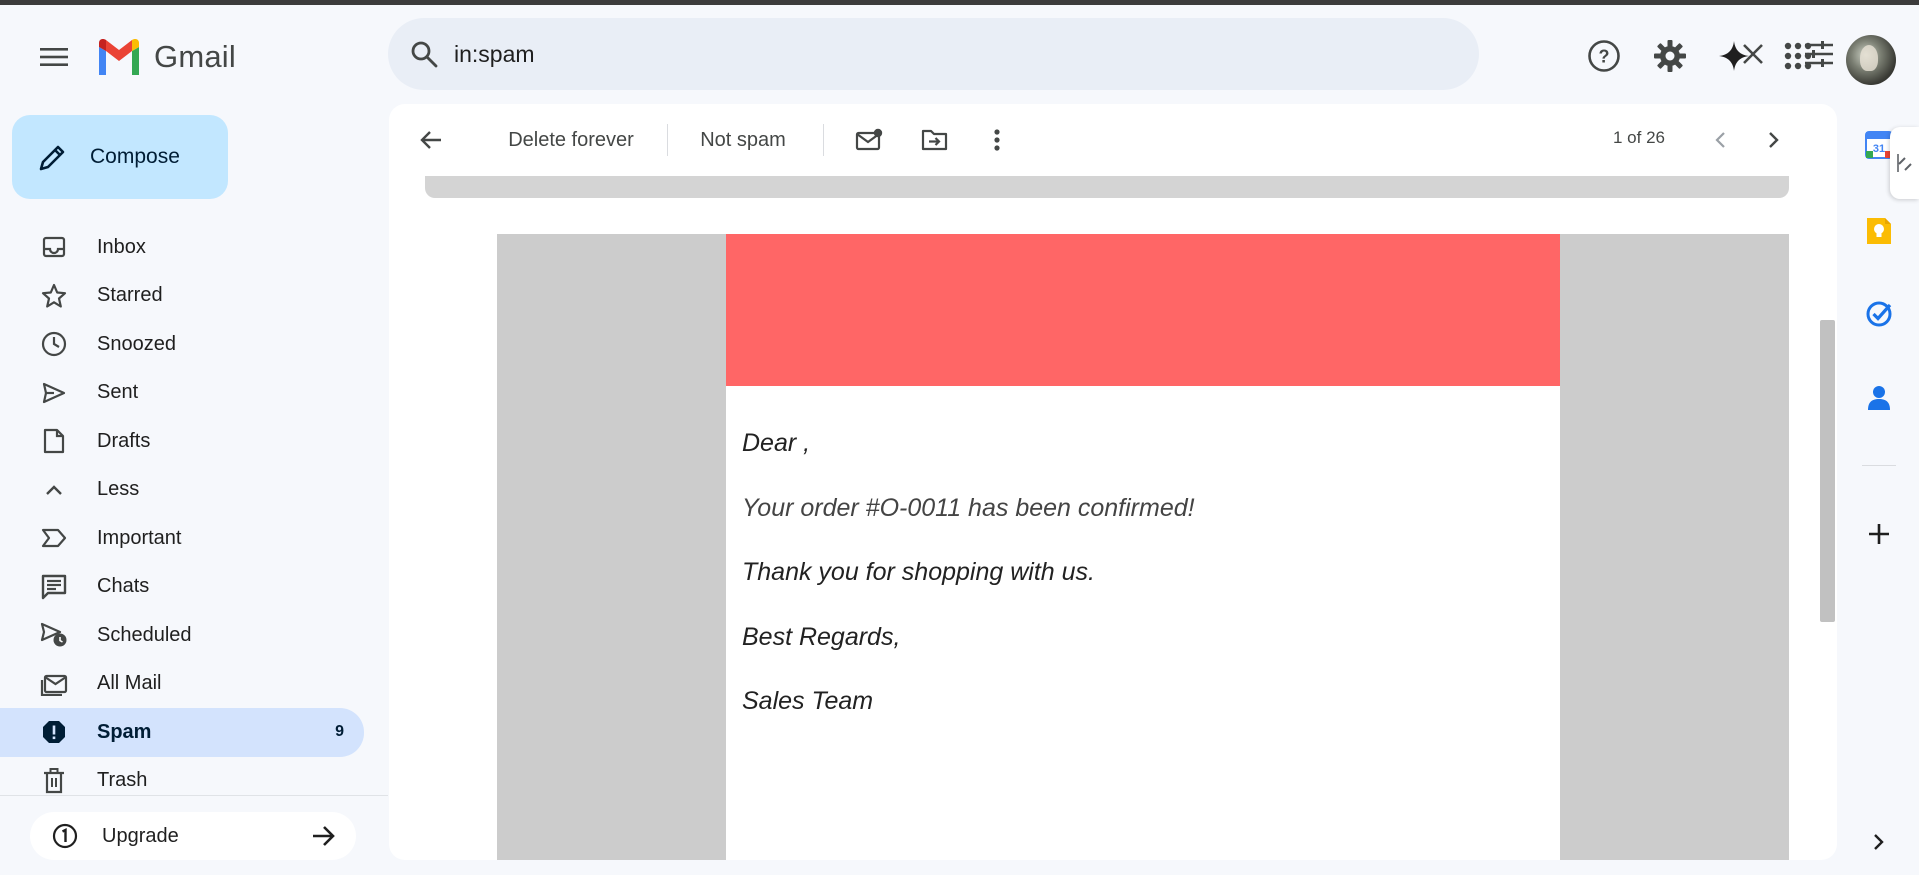  I want to click on main-menu-icon, so click(54, 57).